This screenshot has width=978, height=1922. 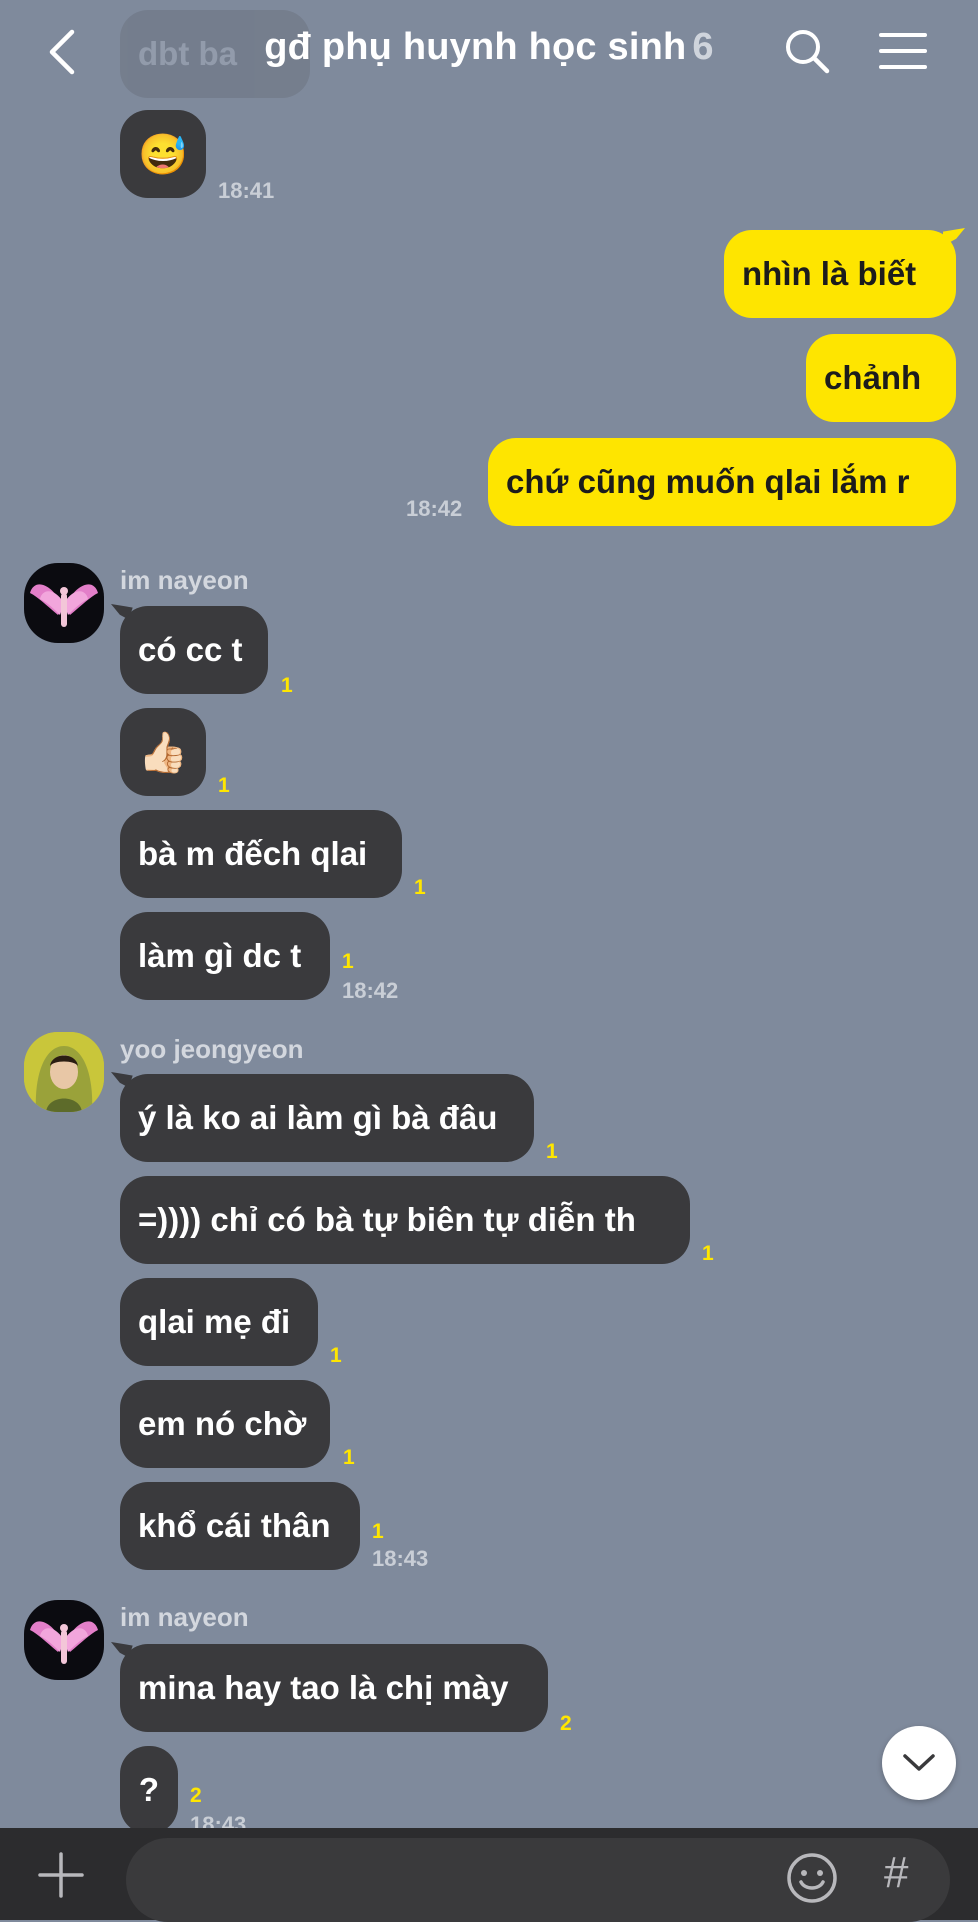 I want to click on message-text: qlai mẹ đi, so click(x=214, y=1321).